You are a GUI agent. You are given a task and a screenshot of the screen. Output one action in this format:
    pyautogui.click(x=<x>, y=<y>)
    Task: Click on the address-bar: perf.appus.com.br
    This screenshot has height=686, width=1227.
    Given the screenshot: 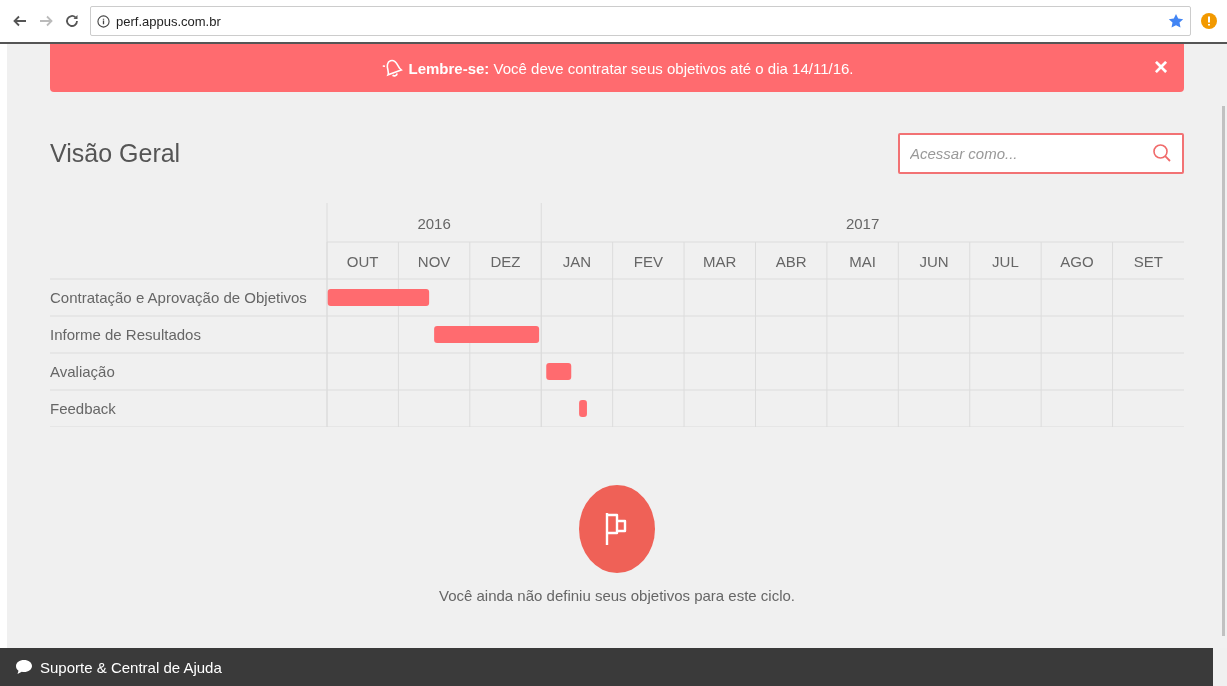 What is the action you would take?
    pyautogui.click(x=640, y=21)
    